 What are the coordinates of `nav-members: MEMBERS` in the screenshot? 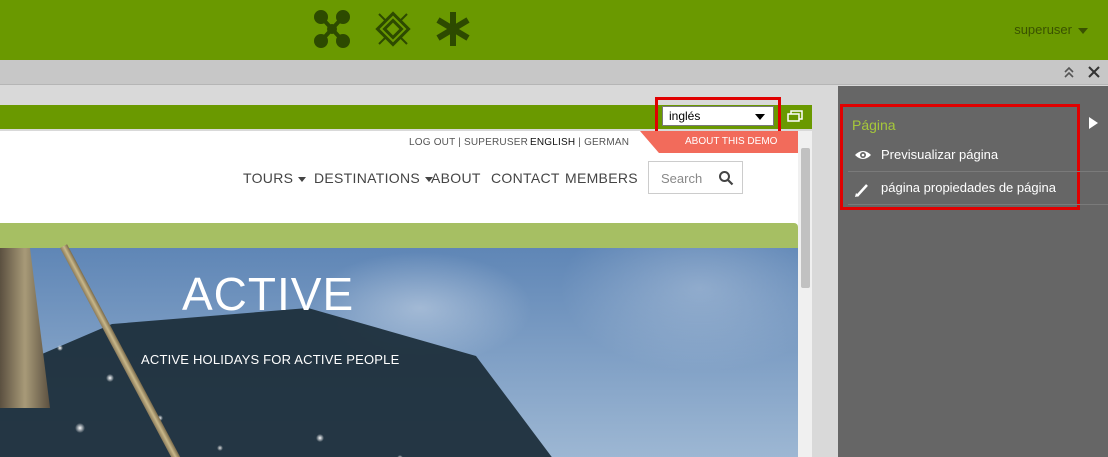 It's located at (601, 178).